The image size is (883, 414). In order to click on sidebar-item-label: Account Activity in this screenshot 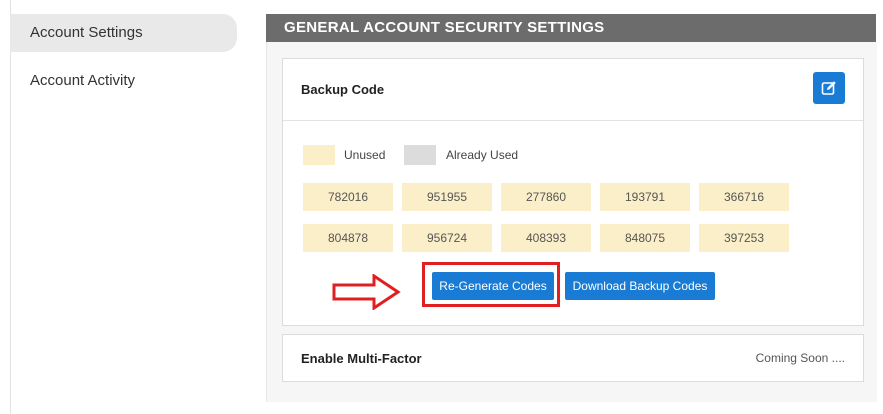, I will do `click(83, 80)`.